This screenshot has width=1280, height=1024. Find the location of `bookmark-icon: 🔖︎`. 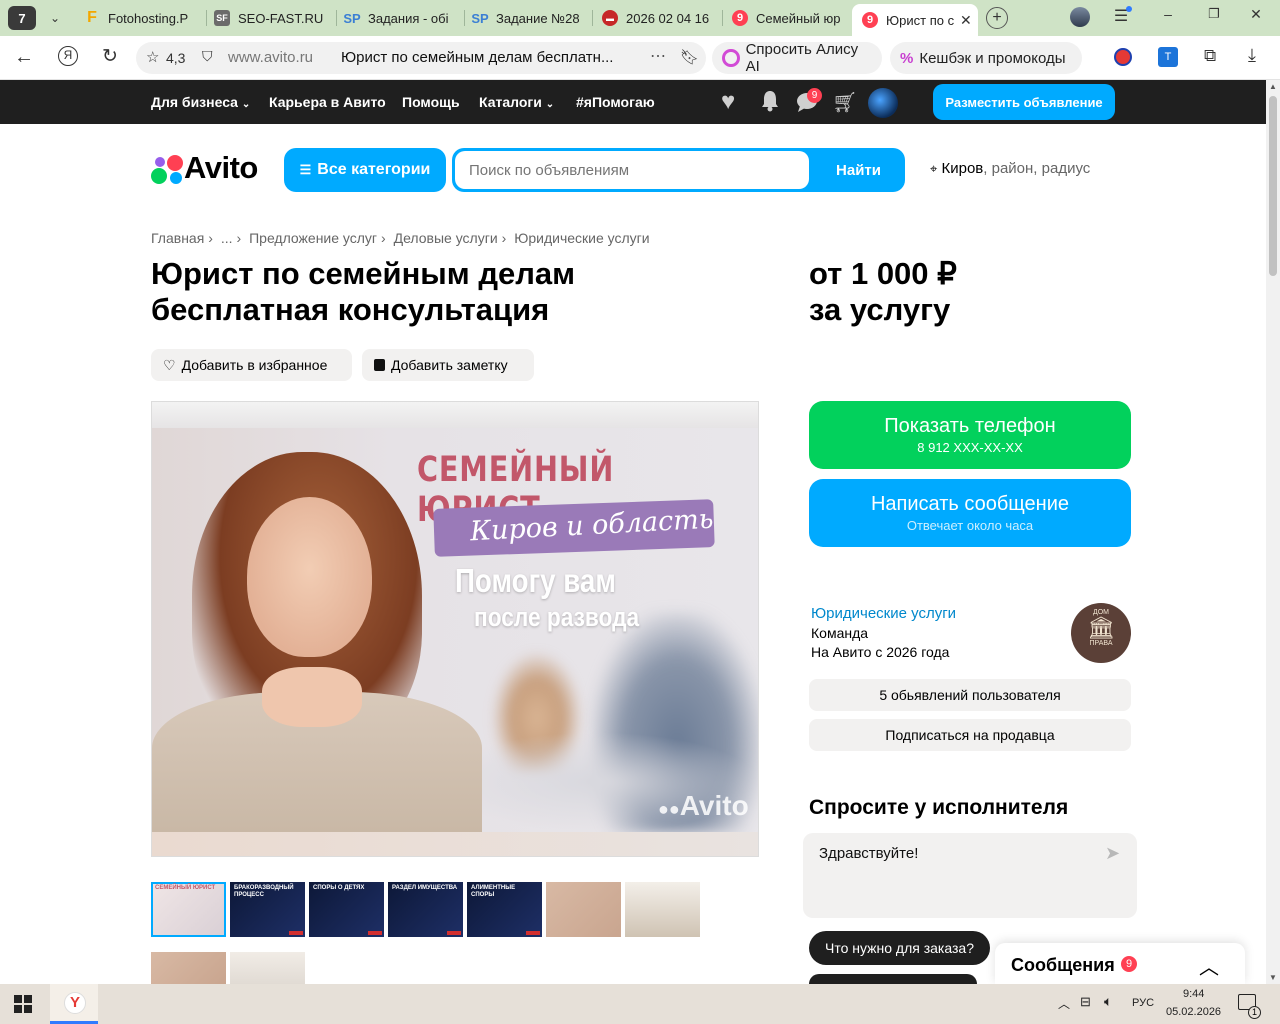

bookmark-icon: 🔖︎ is located at coordinates (689, 57).